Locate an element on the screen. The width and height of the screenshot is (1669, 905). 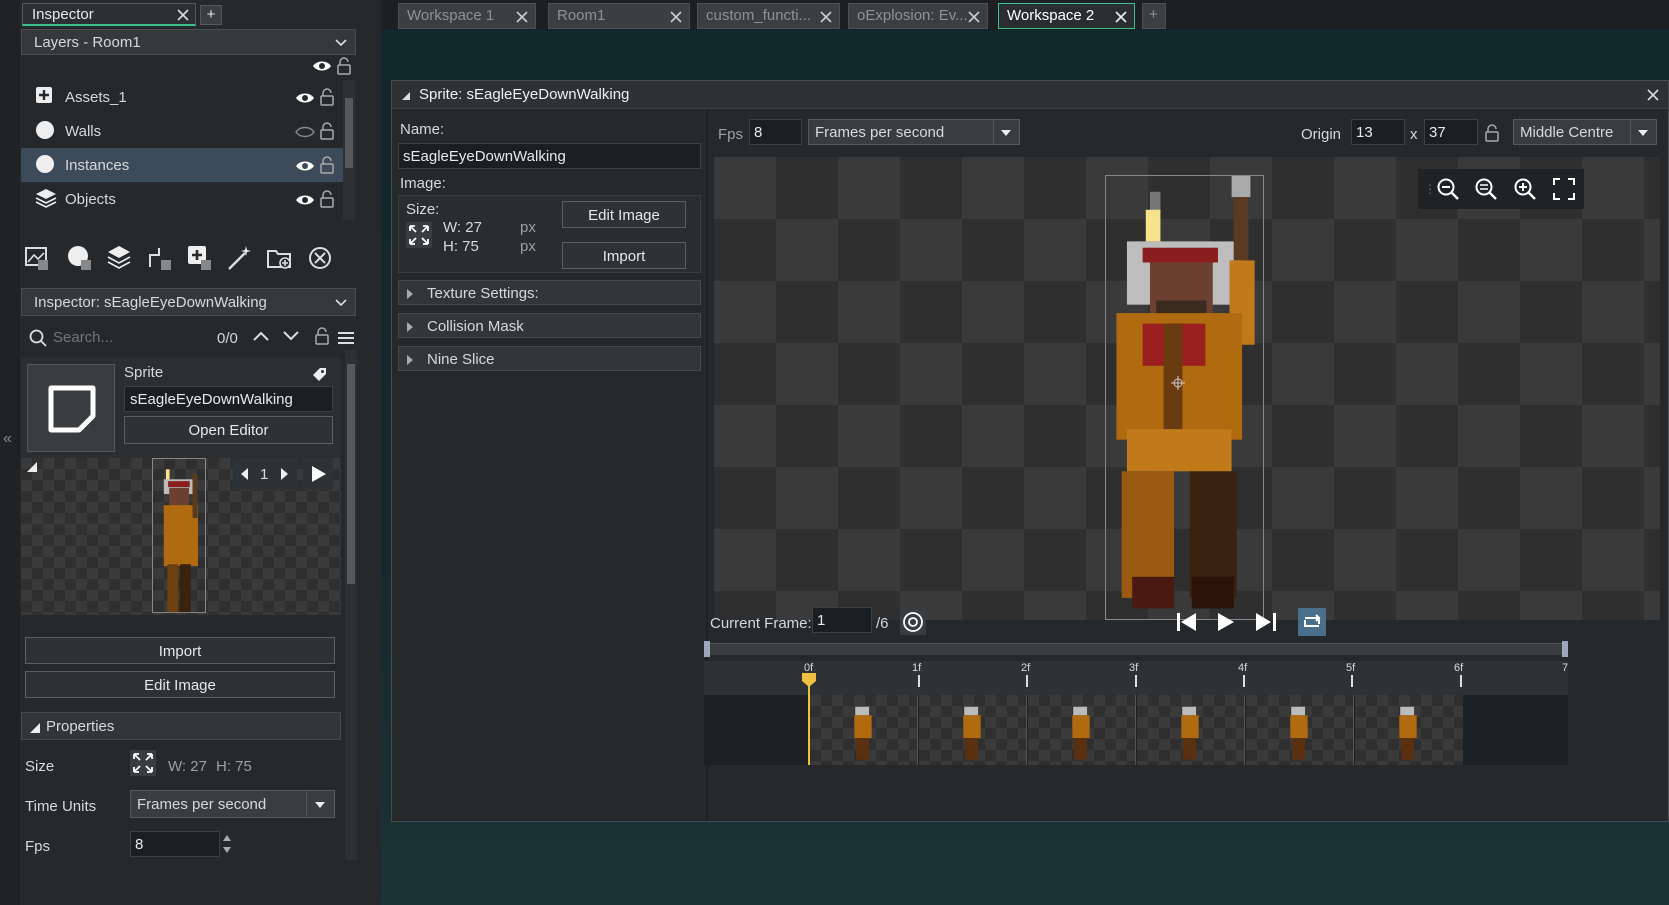
play-button is located at coordinates (318, 474).